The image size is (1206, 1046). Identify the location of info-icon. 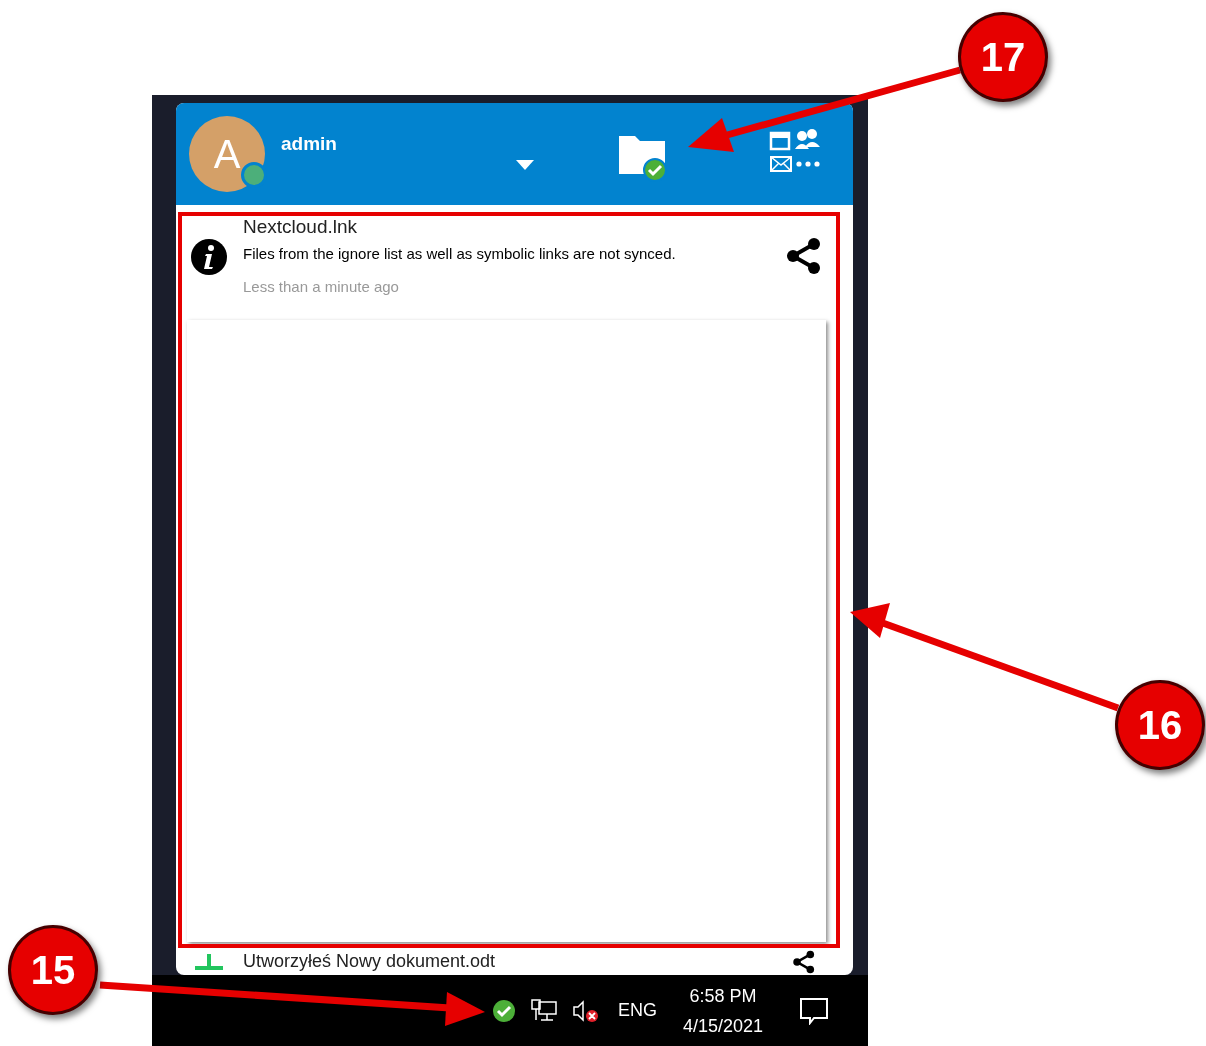
(209, 257).